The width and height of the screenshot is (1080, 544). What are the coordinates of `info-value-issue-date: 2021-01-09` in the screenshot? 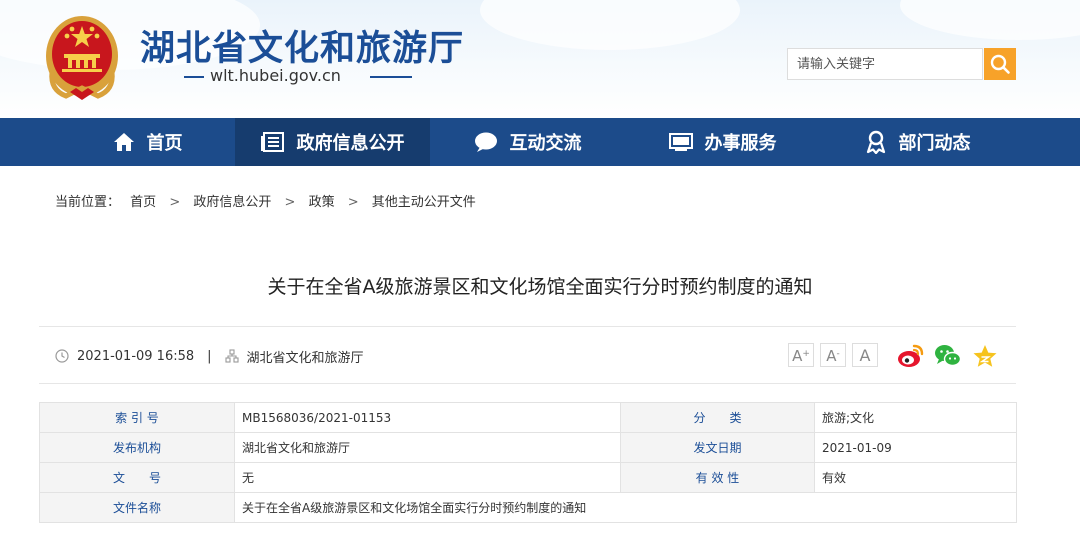 It's located at (915, 447).